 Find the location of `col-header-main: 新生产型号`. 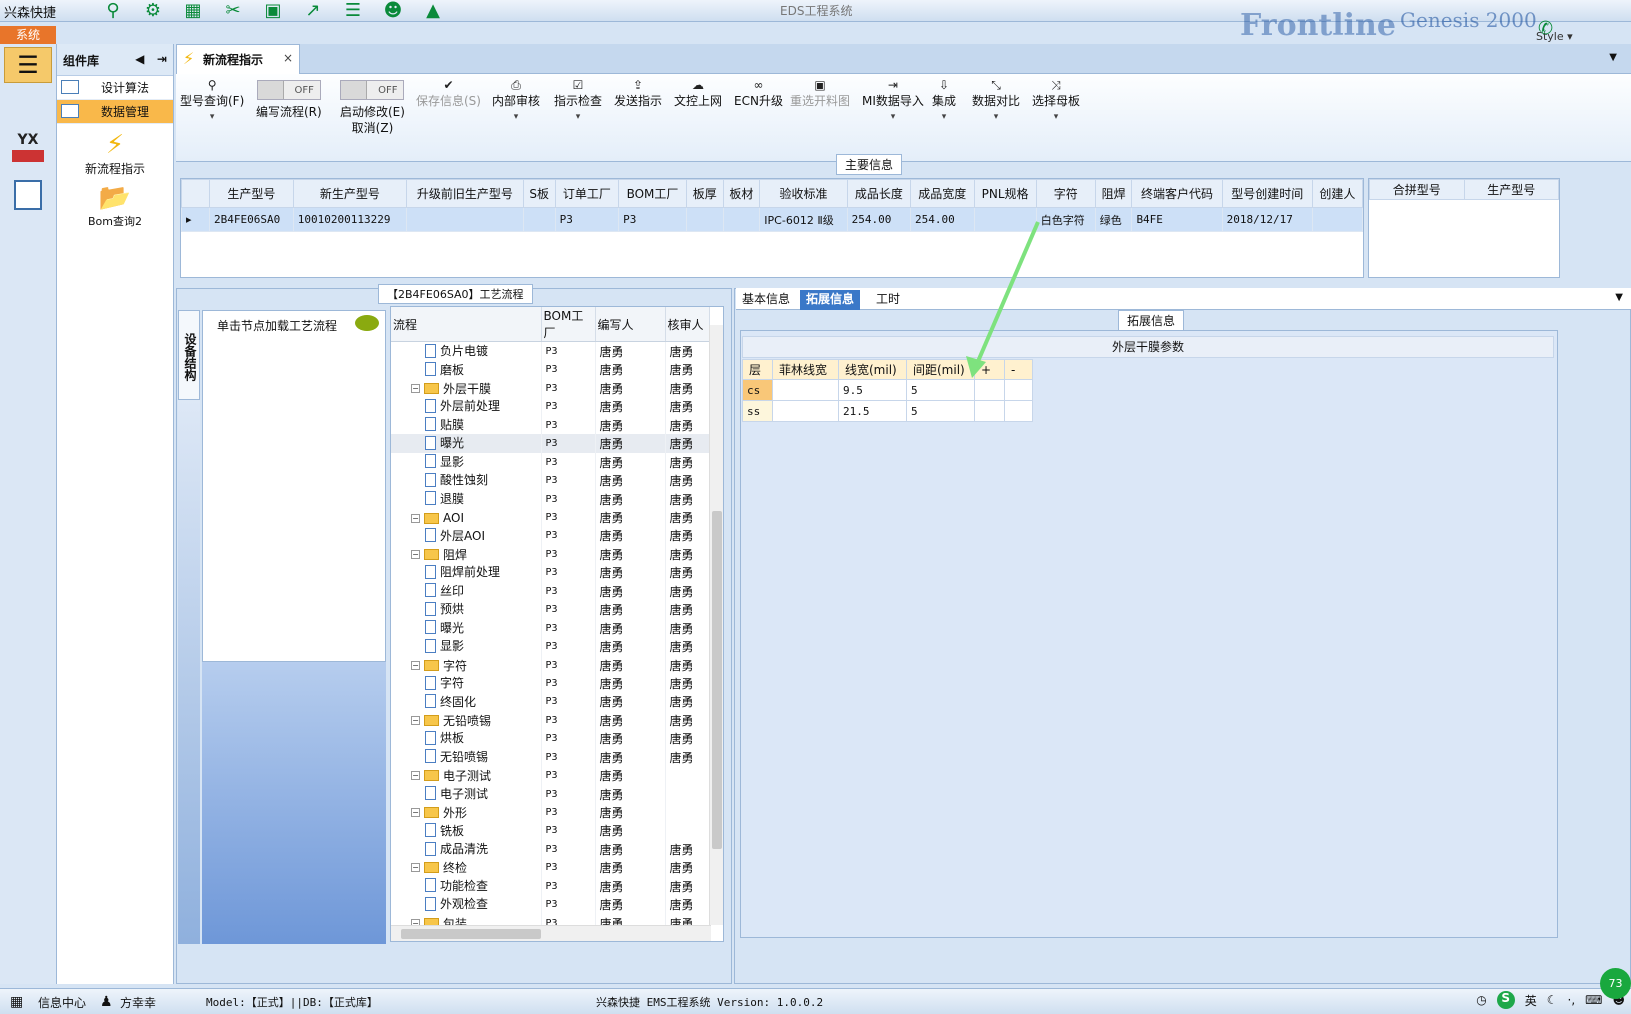

col-header-main: 新生产型号 is located at coordinates (349, 193).